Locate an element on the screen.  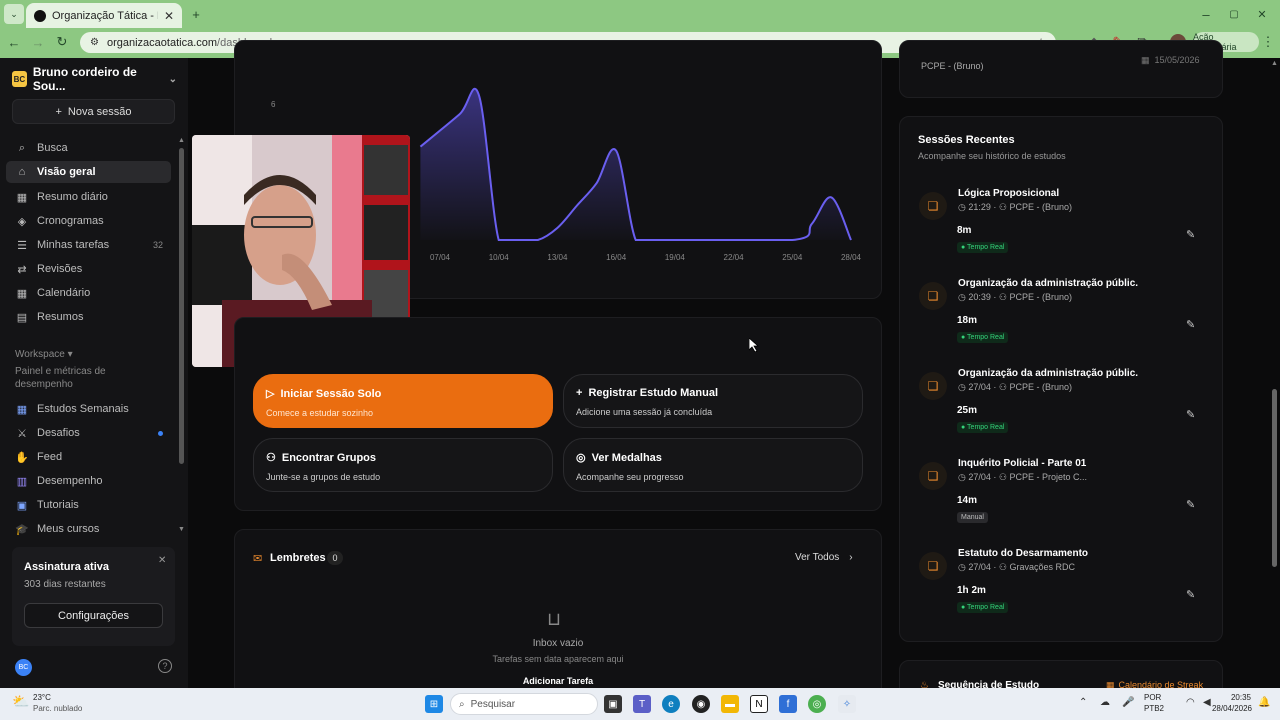
notion-icon: N is located at coordinates (759, 704).